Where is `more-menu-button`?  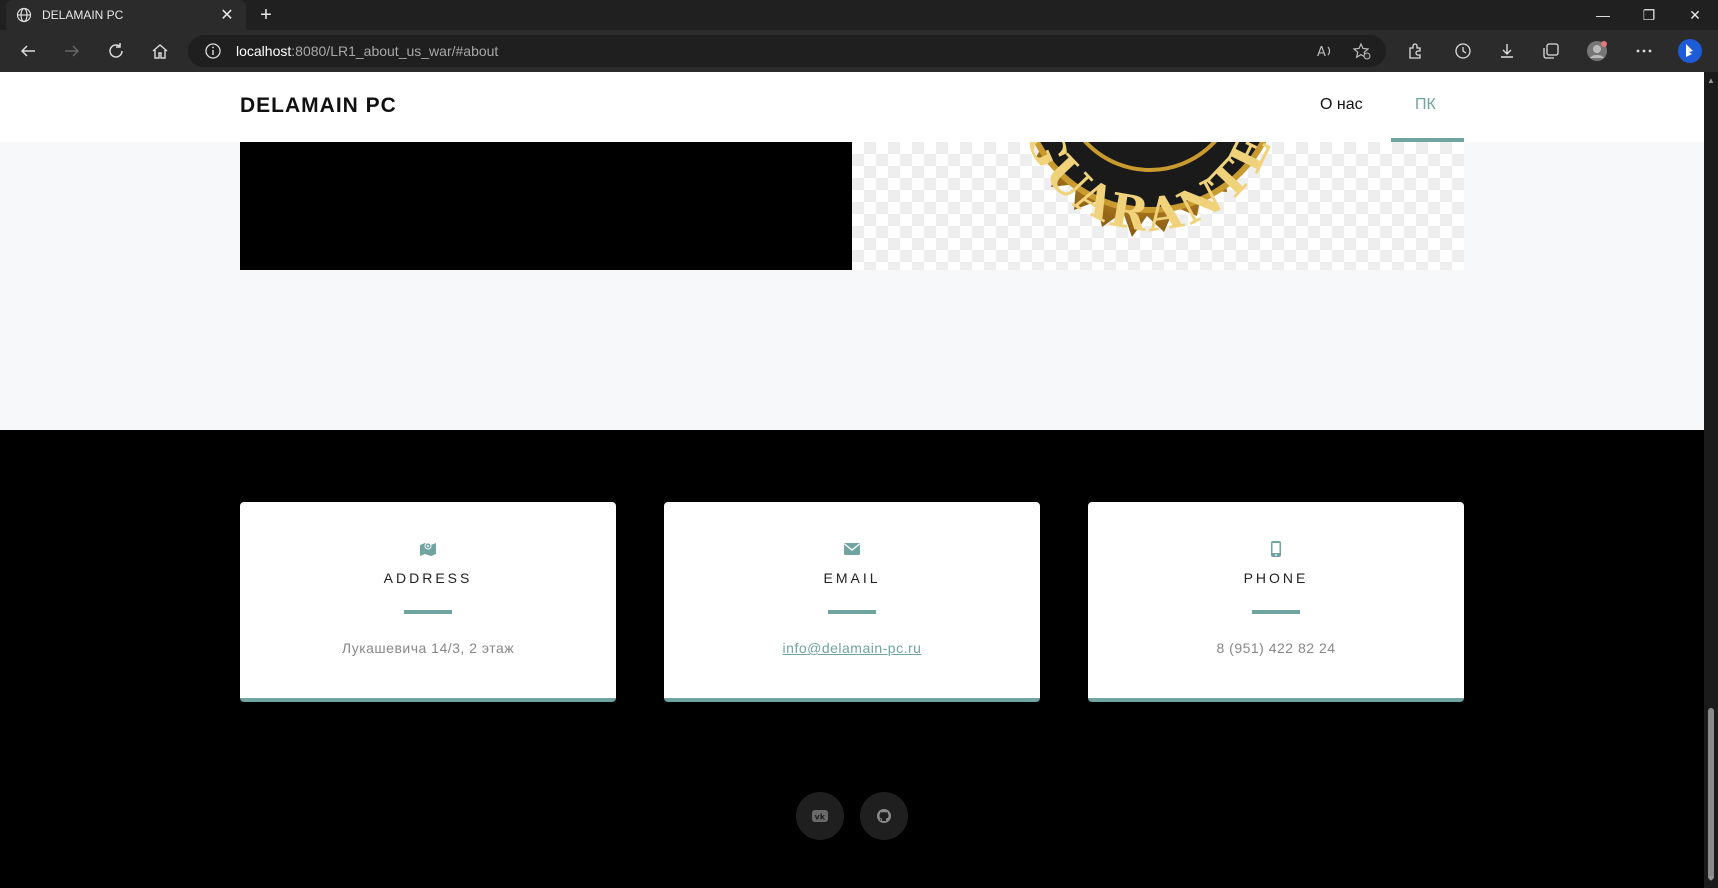 more-menu-button is located at coordinates (1644, 51).